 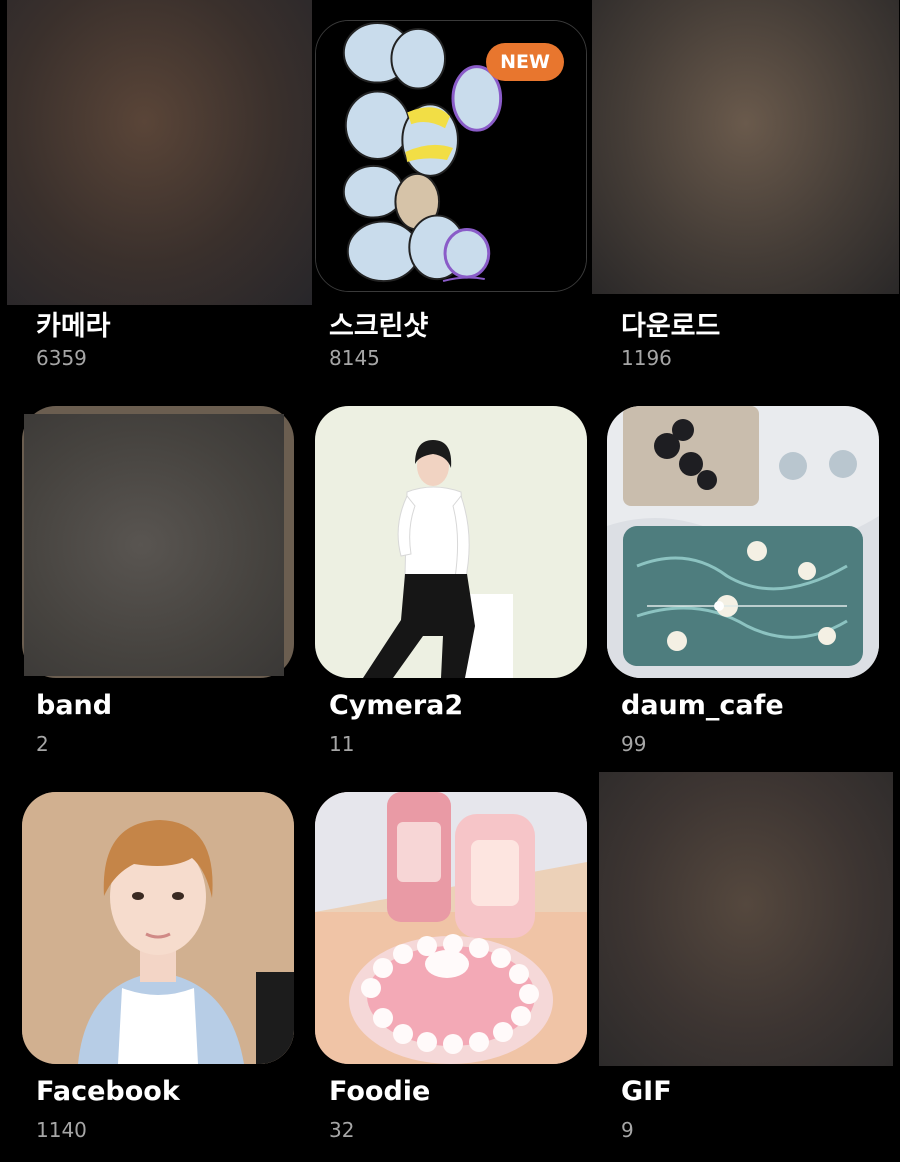 What do you see at coordinates (61, 358) in the screenshot?
I see `album-count: 6359` at bounding box center [61, 358].